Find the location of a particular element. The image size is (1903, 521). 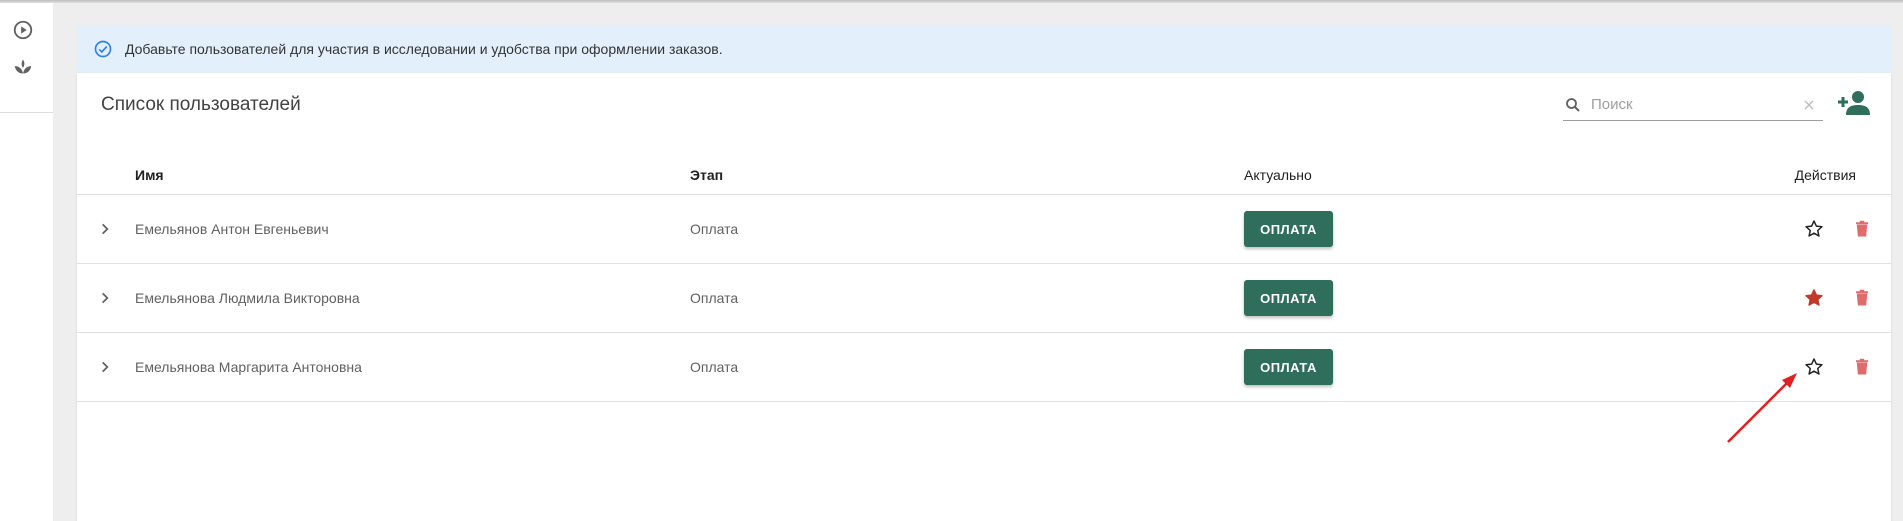

search-box is located at coordinates (1693, 105).